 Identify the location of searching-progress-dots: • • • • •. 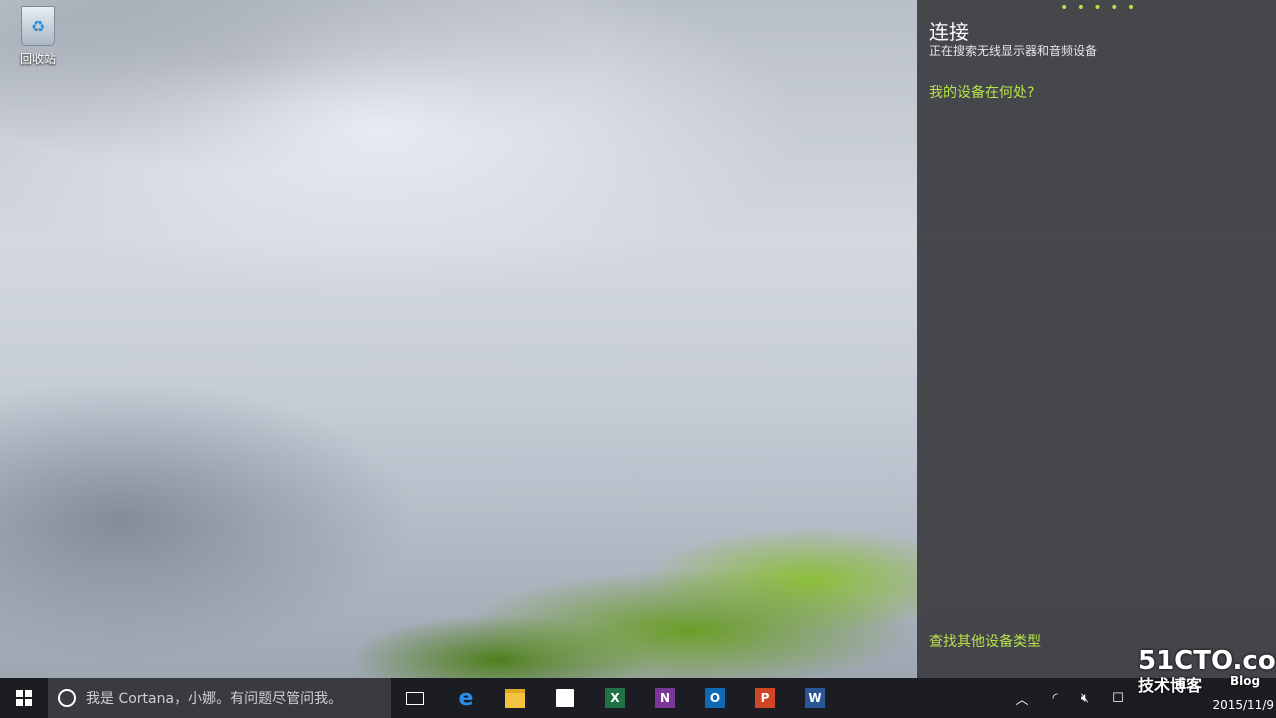
(1099, 8).